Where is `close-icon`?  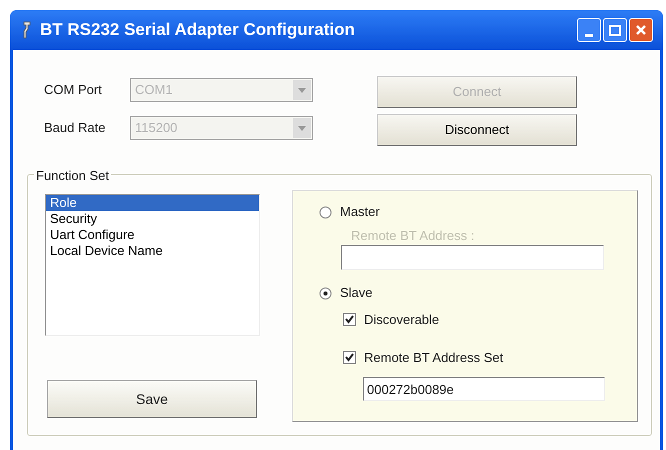 close-icon is located at coordinates (641, 30).